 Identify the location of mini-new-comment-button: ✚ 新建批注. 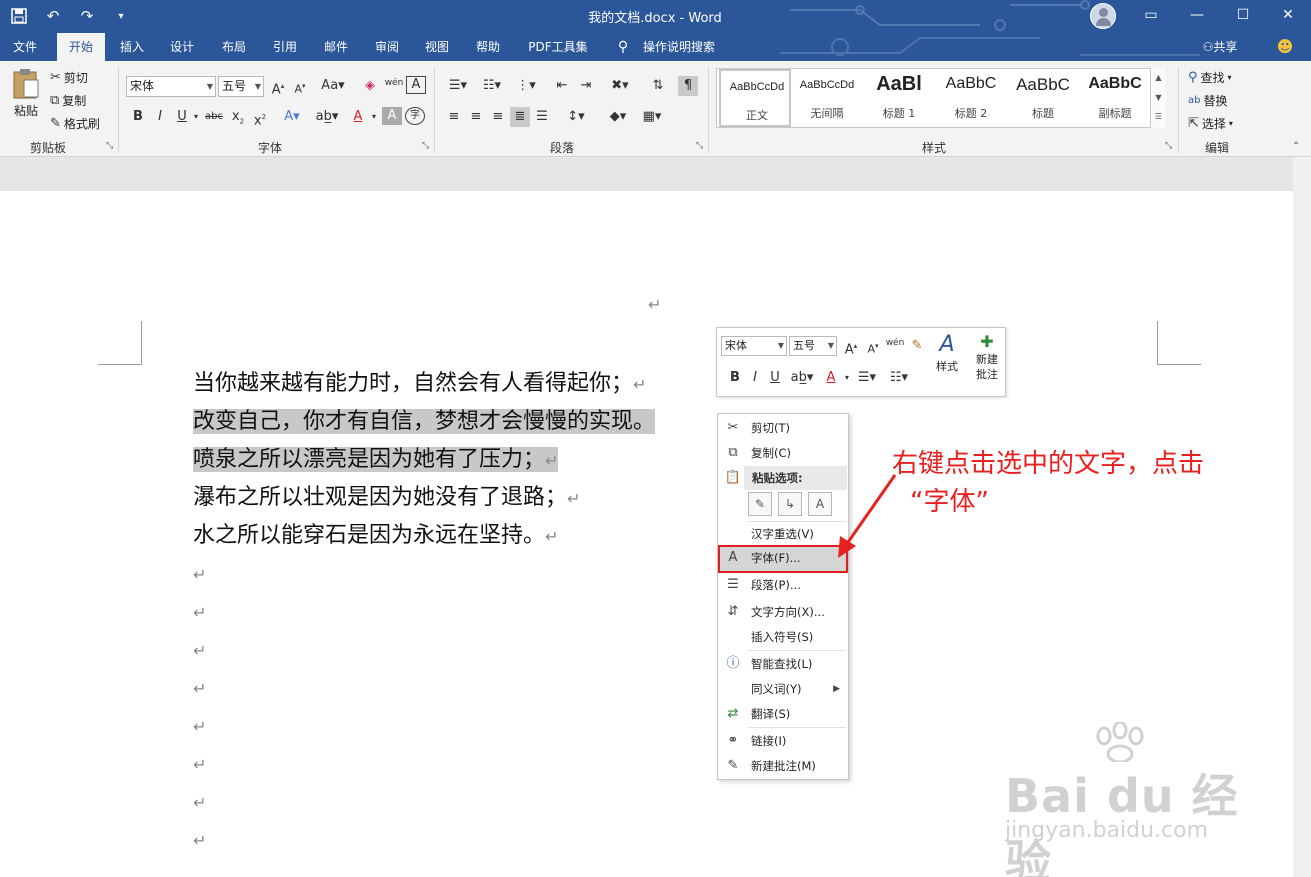
(987, 357).